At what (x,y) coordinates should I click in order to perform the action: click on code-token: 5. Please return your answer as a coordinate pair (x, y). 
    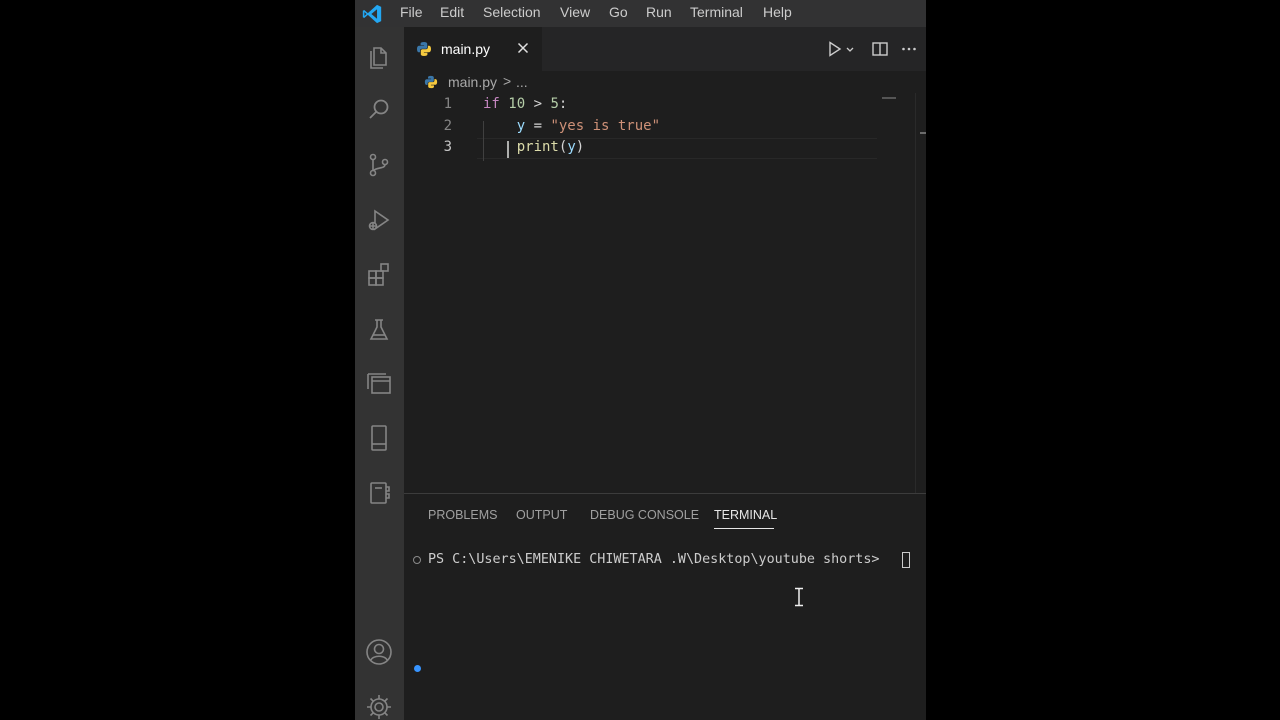
    Looking at the image, I should click on (554, 104).